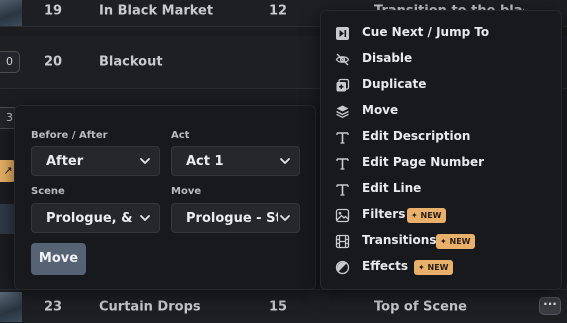 The image size is (567, 323). I want to click on menu-item-effects: Effects ✦ NEW, so click(441, 267).